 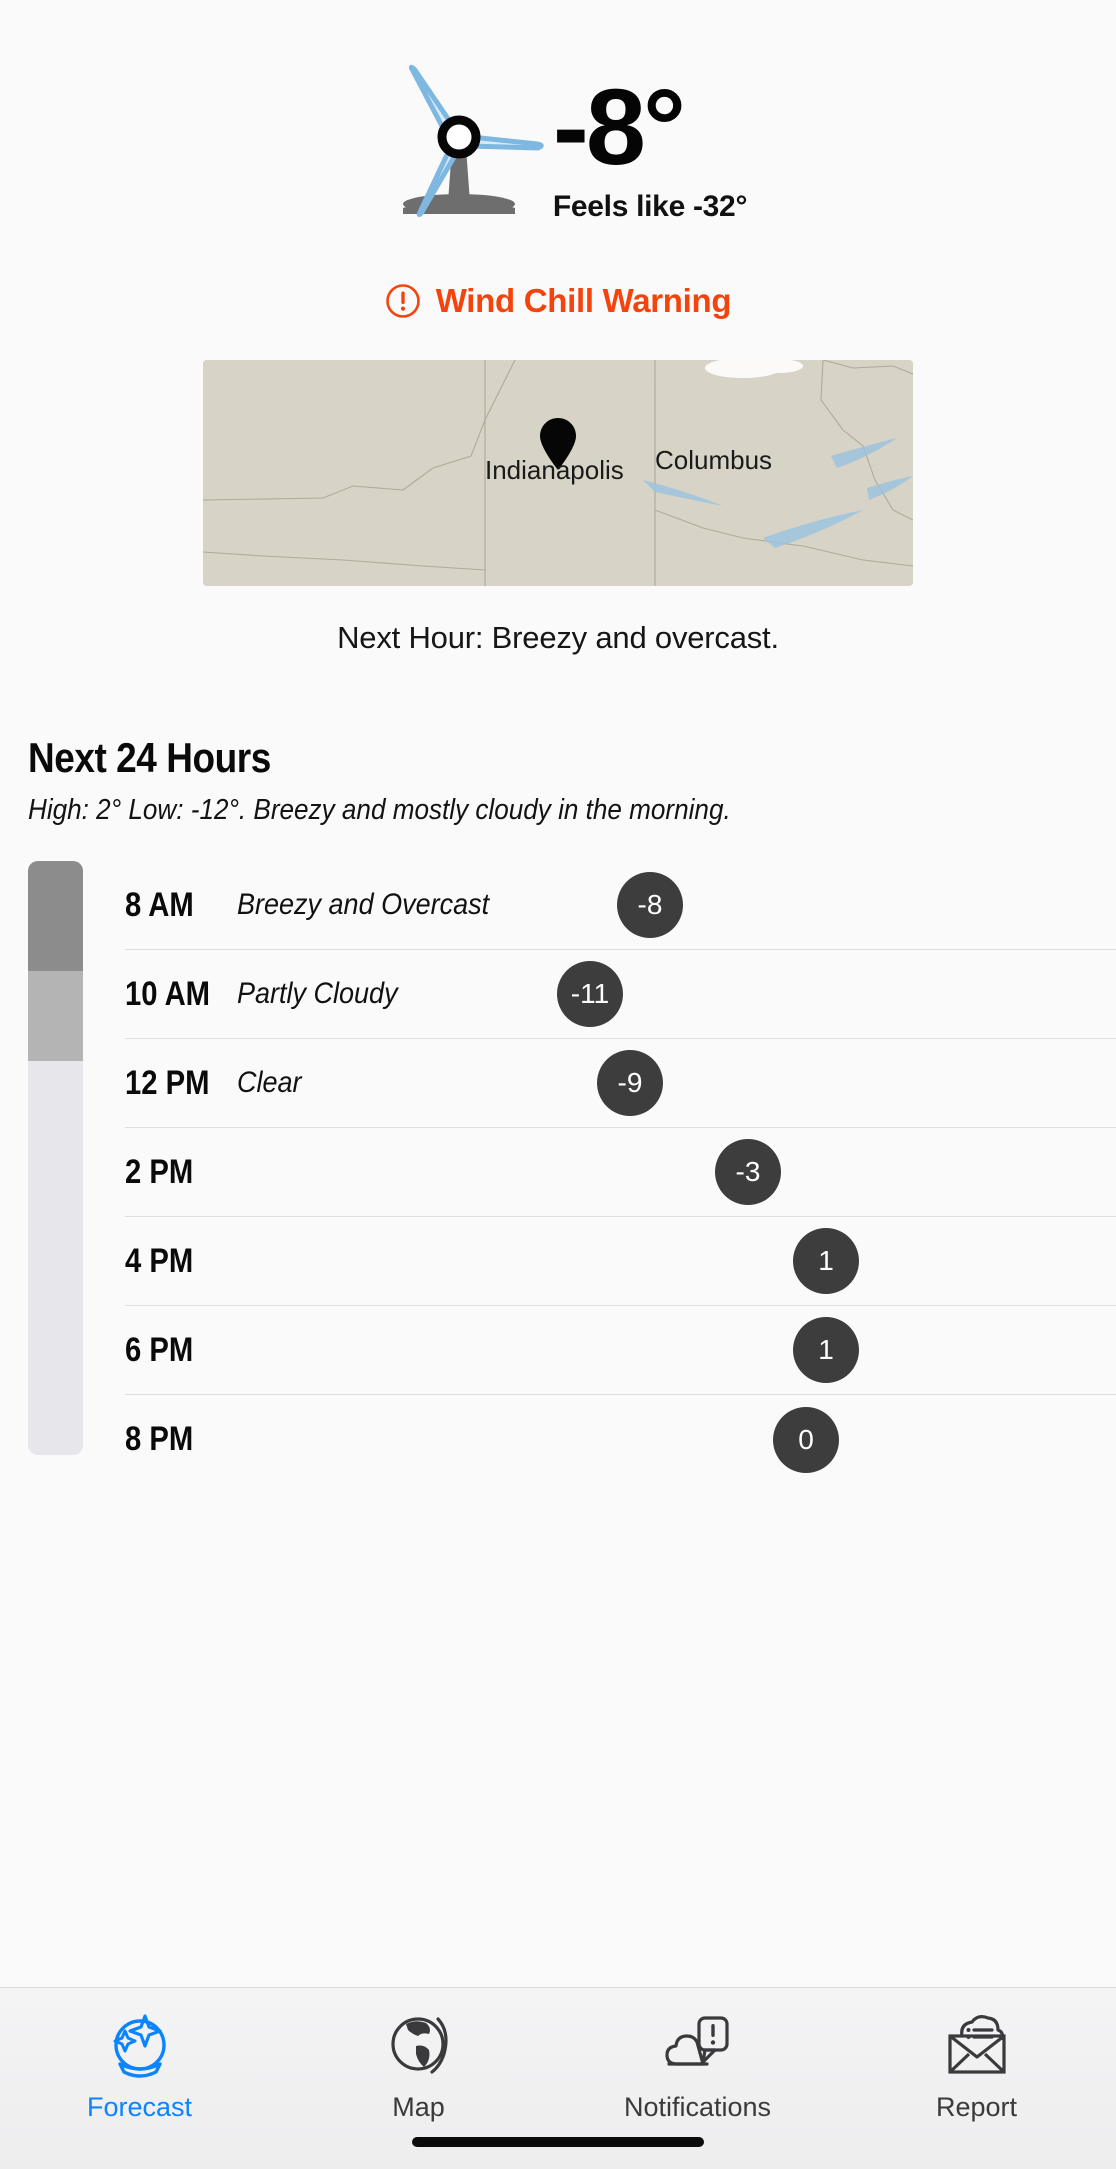 I want to click on table-row: 2 PM -3, so click(x=620, y=1172).